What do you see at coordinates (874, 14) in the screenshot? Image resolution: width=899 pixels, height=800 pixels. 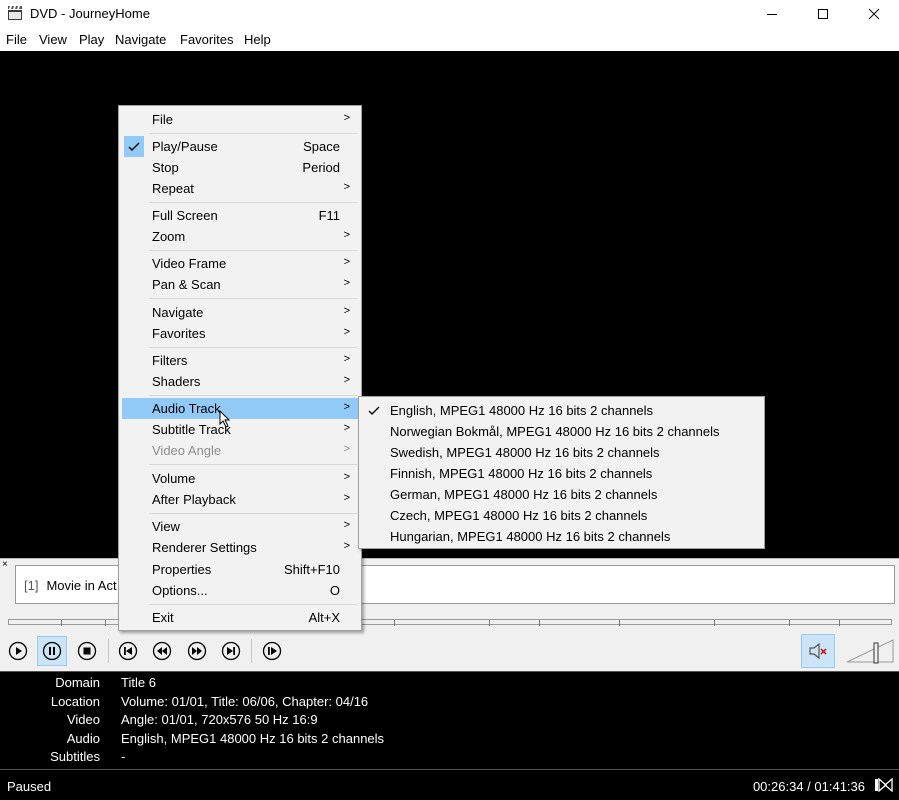 I see `close-button` at bounding box center [874, 14].